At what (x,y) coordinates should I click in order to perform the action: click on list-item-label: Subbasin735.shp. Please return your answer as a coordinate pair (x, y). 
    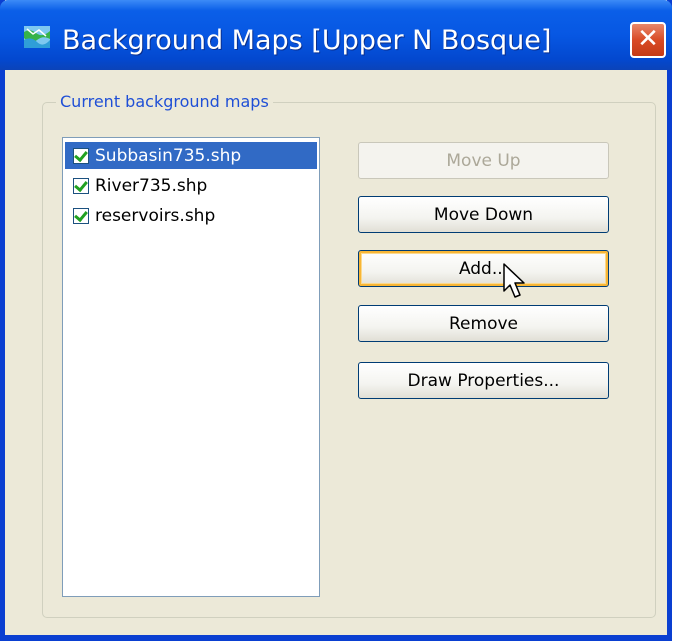
    Looking at the image, I should click on (168, 155).